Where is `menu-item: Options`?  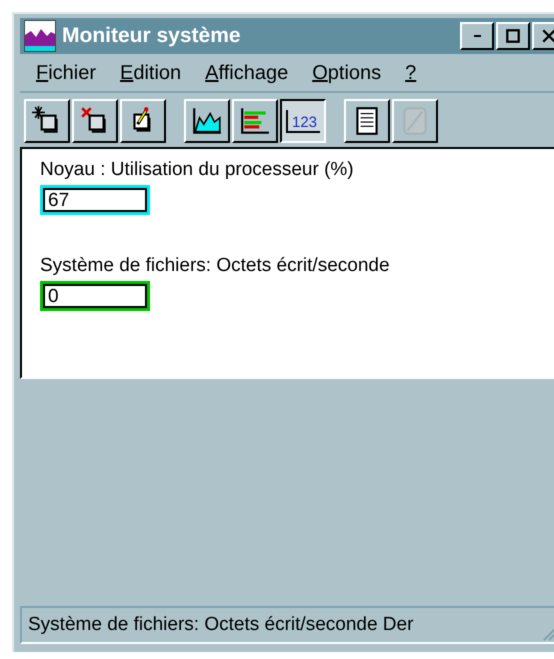 menu-item: Options is located at coordinates (347, 73).